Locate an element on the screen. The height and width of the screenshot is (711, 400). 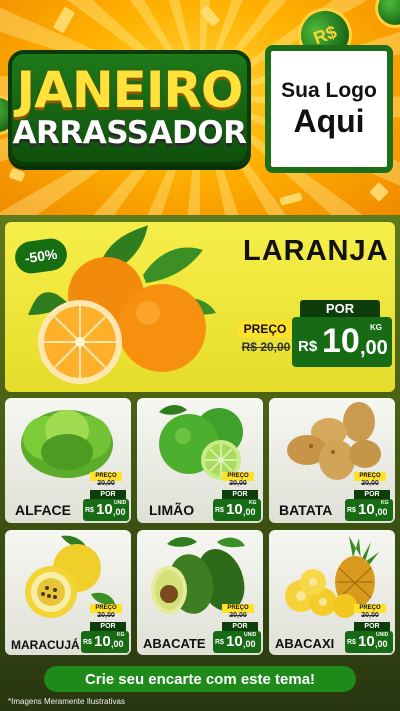
featured-price-tag: POR PREÇO R$ 20,00 R$ 10 ,00 KG is located at coordinates (316, 334).